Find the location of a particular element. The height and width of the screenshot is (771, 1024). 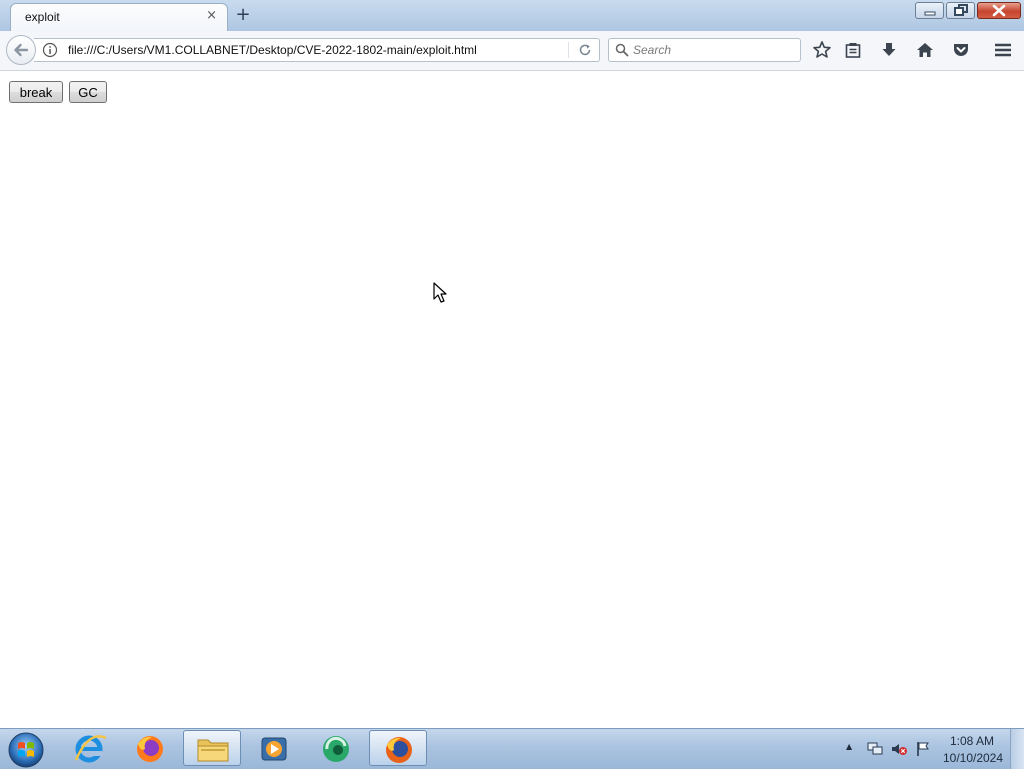

action-center-flag-icon is located at coordinates (923, 749).